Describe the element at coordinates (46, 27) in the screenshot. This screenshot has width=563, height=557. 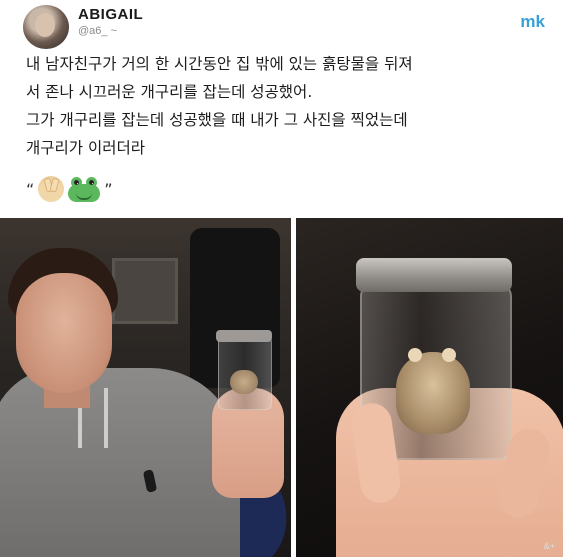
I see `avatar` at that location.